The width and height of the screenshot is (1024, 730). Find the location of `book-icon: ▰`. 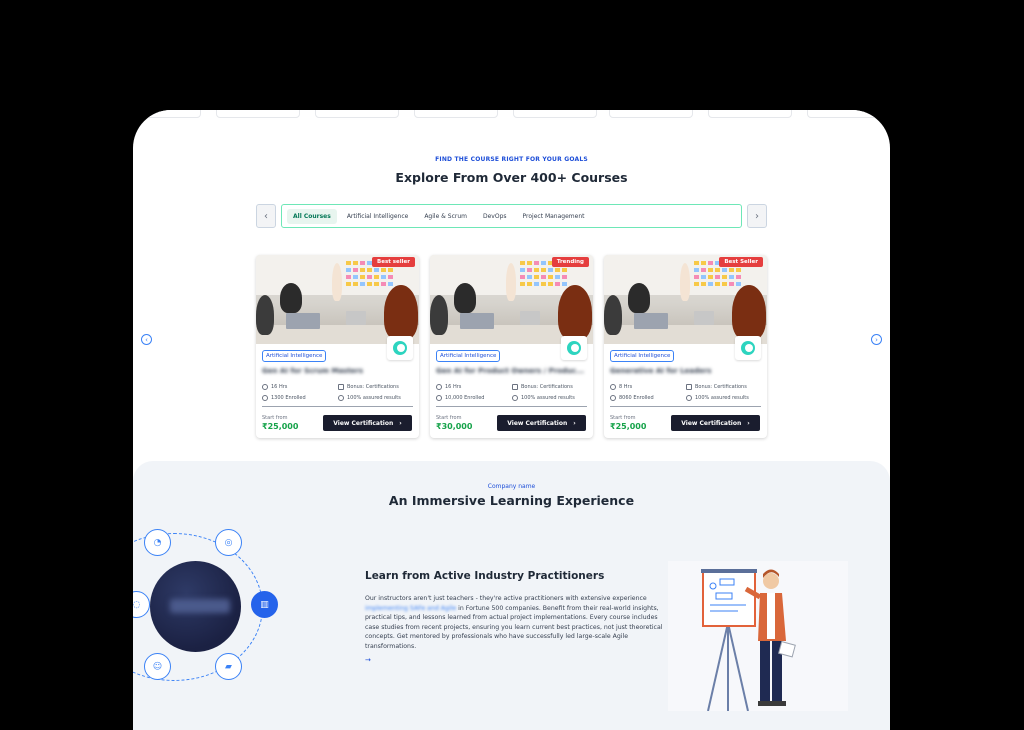

book-icon: ▰ is located at coordinates (228, 666).